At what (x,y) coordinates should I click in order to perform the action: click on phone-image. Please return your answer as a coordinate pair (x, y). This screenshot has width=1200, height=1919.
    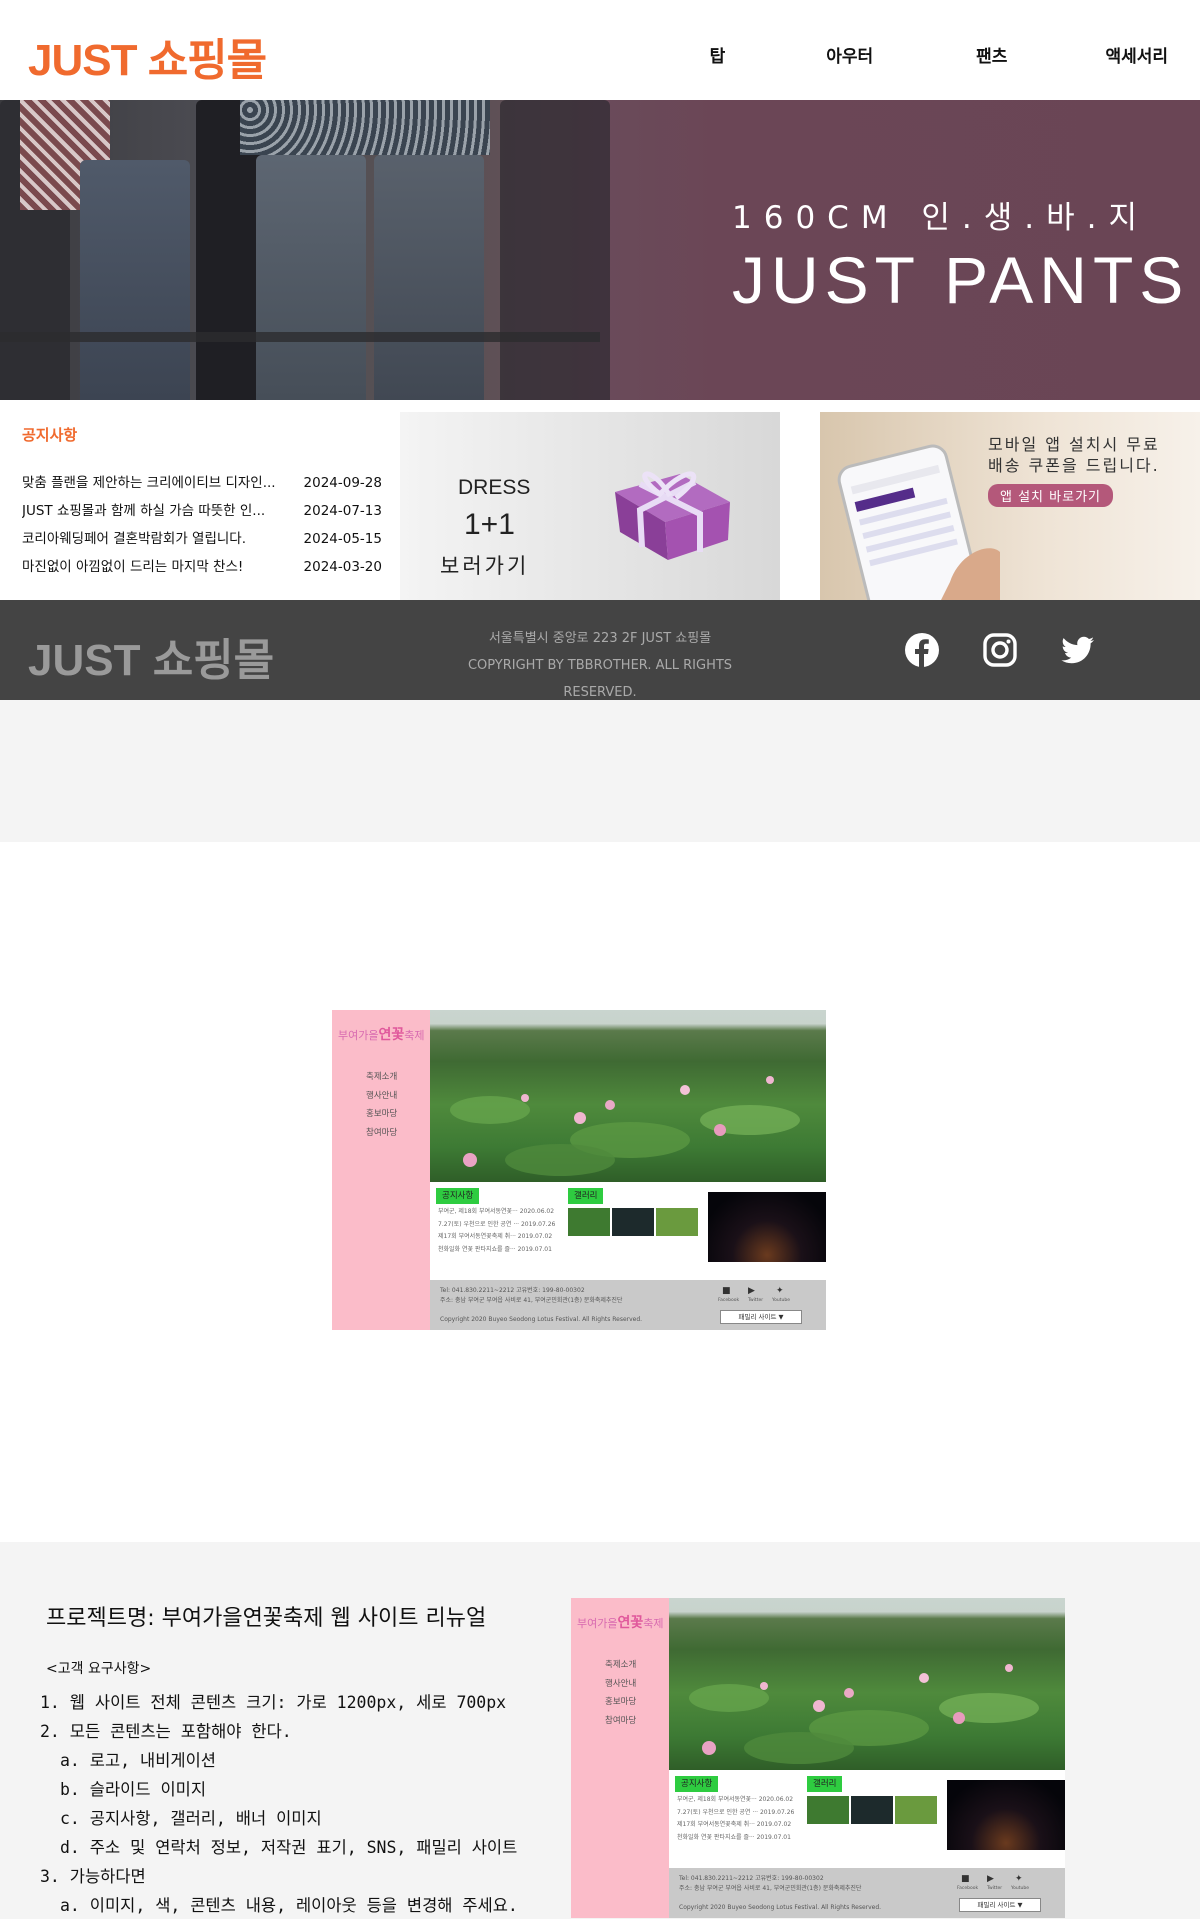
    Looking at the image, I should click on (918, 522).